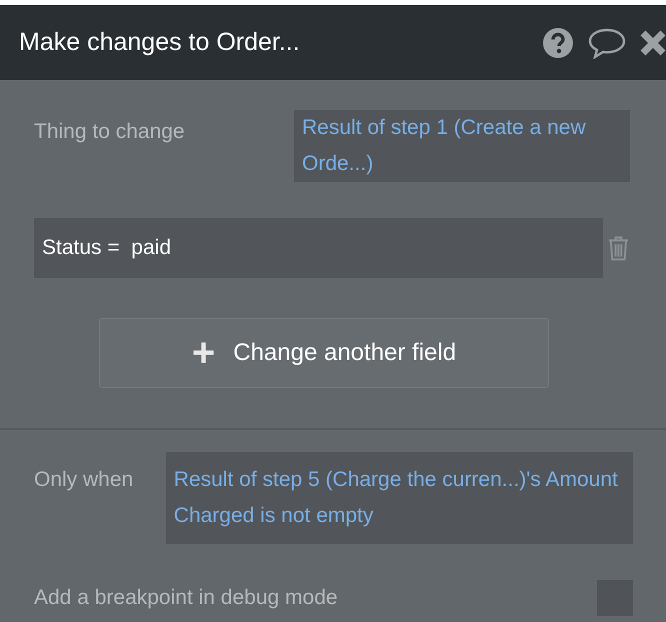 The height and width of the screenshot is (622, 666). What do you see at coordinates (324, 353) in the screenshot?
I see `change-another-field-button: + Change another field` at bounding box center [324, 353].